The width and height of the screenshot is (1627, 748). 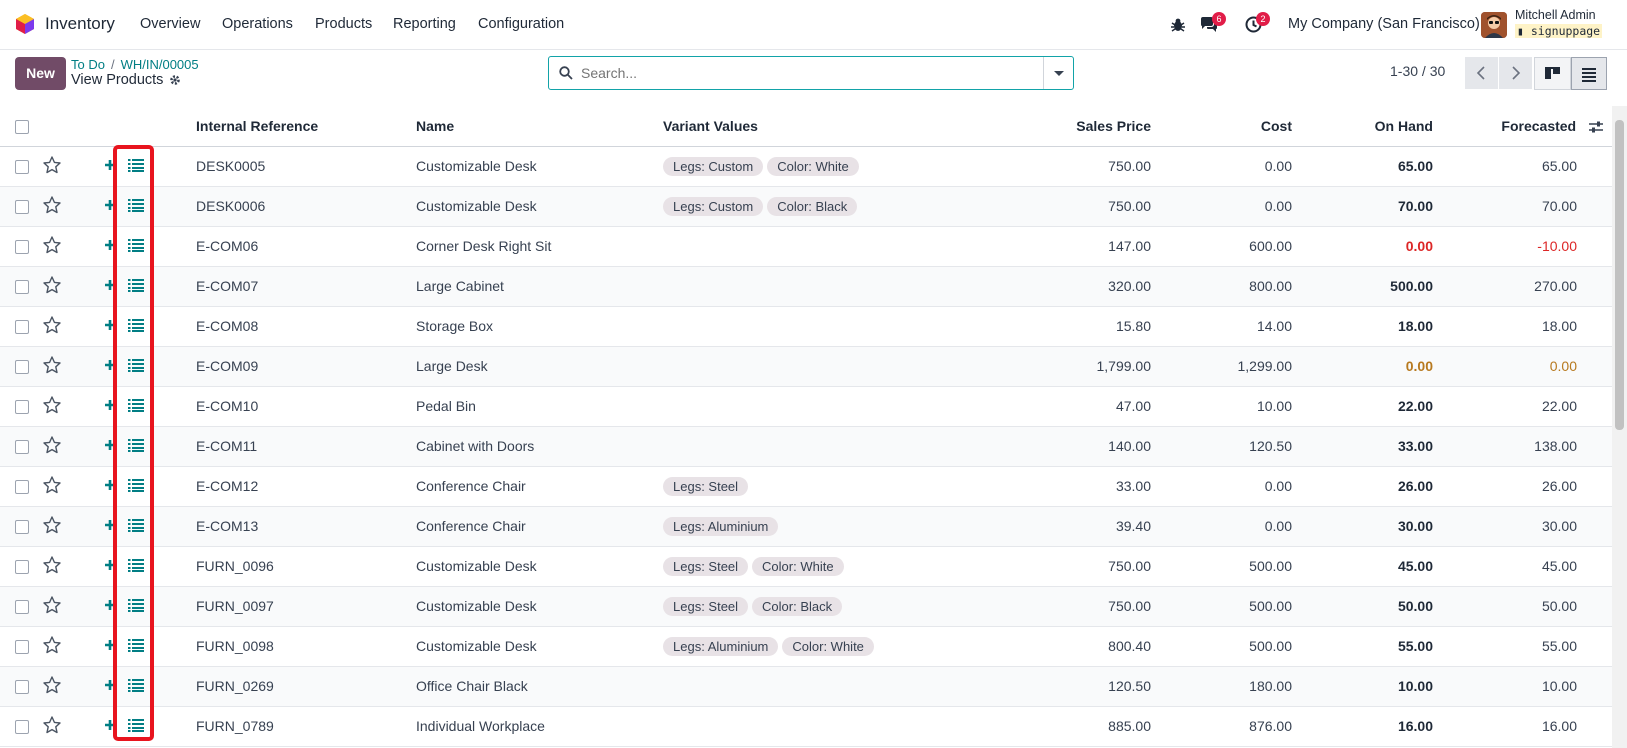 I want to click on vertical-scrollbar, so click(x=1619, y=427).